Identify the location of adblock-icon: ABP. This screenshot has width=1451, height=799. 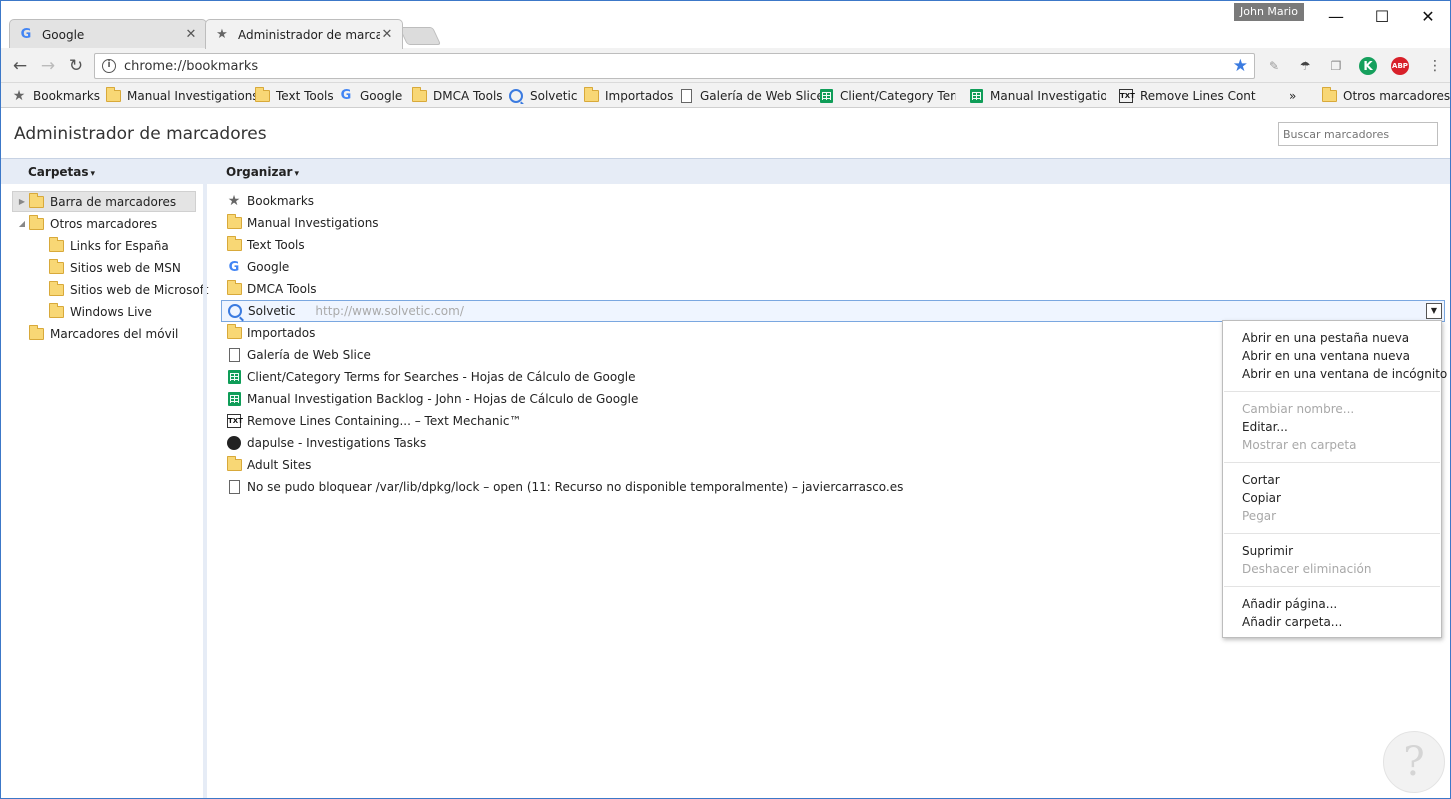
(1400, 66).